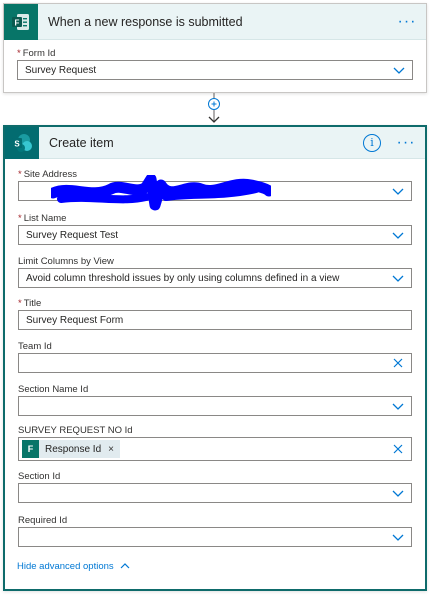  I want to click on sharepoint-icon: S, so click(22, 142).